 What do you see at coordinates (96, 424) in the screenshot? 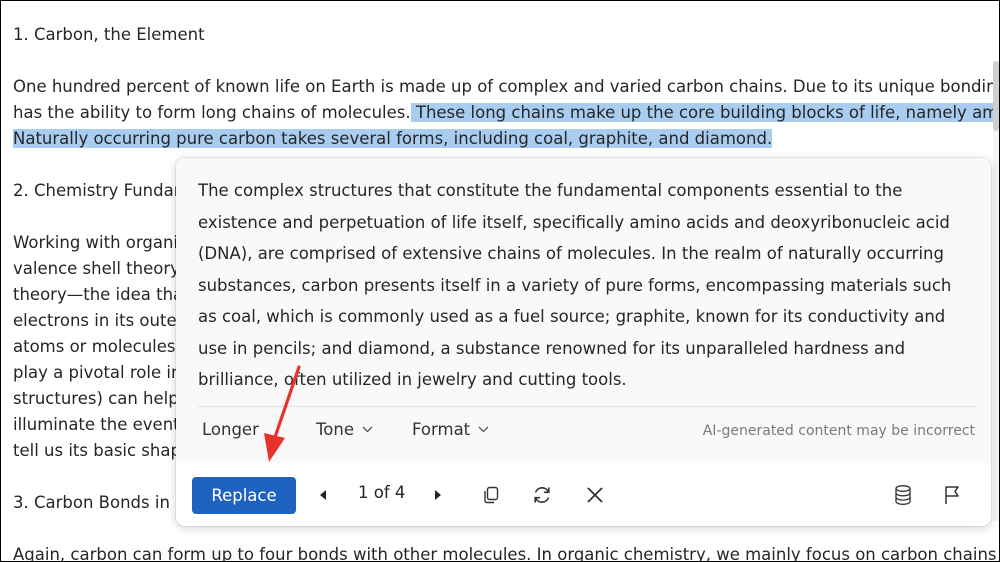
I see `paragraph-line: illuminate the event` at bounding box center [96, 424].